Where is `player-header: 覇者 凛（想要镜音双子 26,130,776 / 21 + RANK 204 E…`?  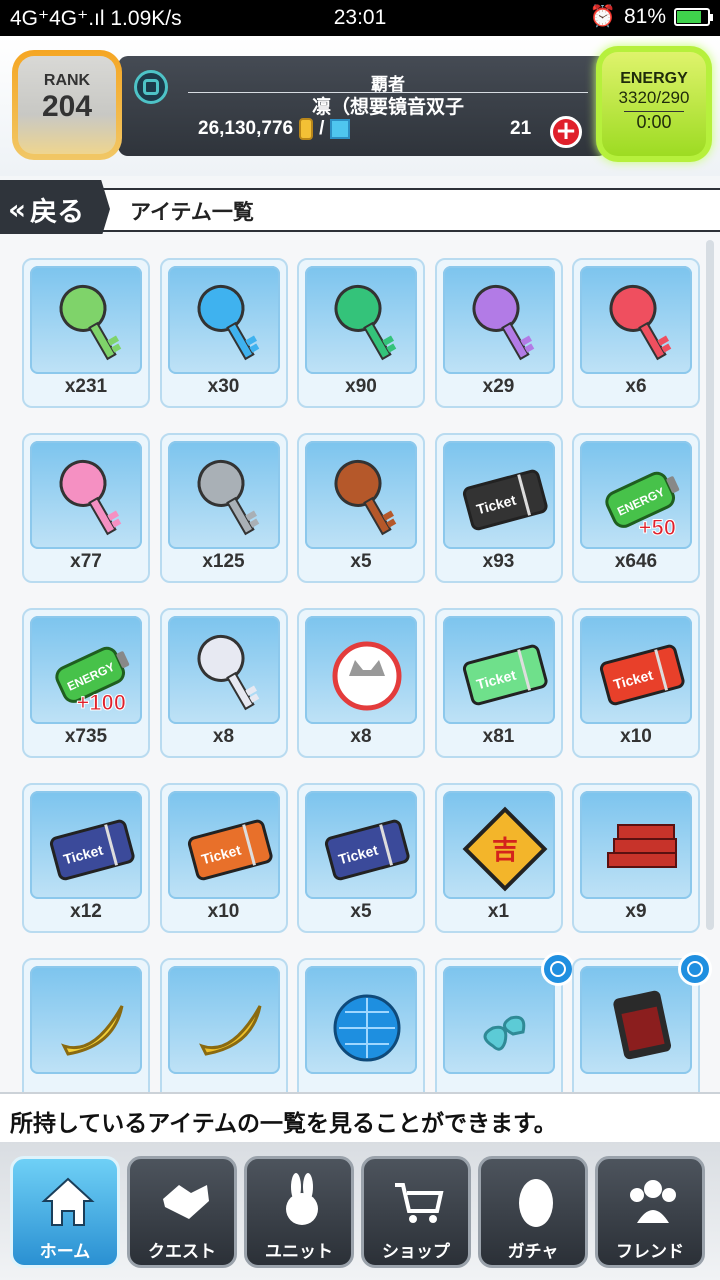
player-header: 覇者 凛（想要镜音双子 26,130,776 / 21 + RANK 204 E… is located at coordinates (360, 106).